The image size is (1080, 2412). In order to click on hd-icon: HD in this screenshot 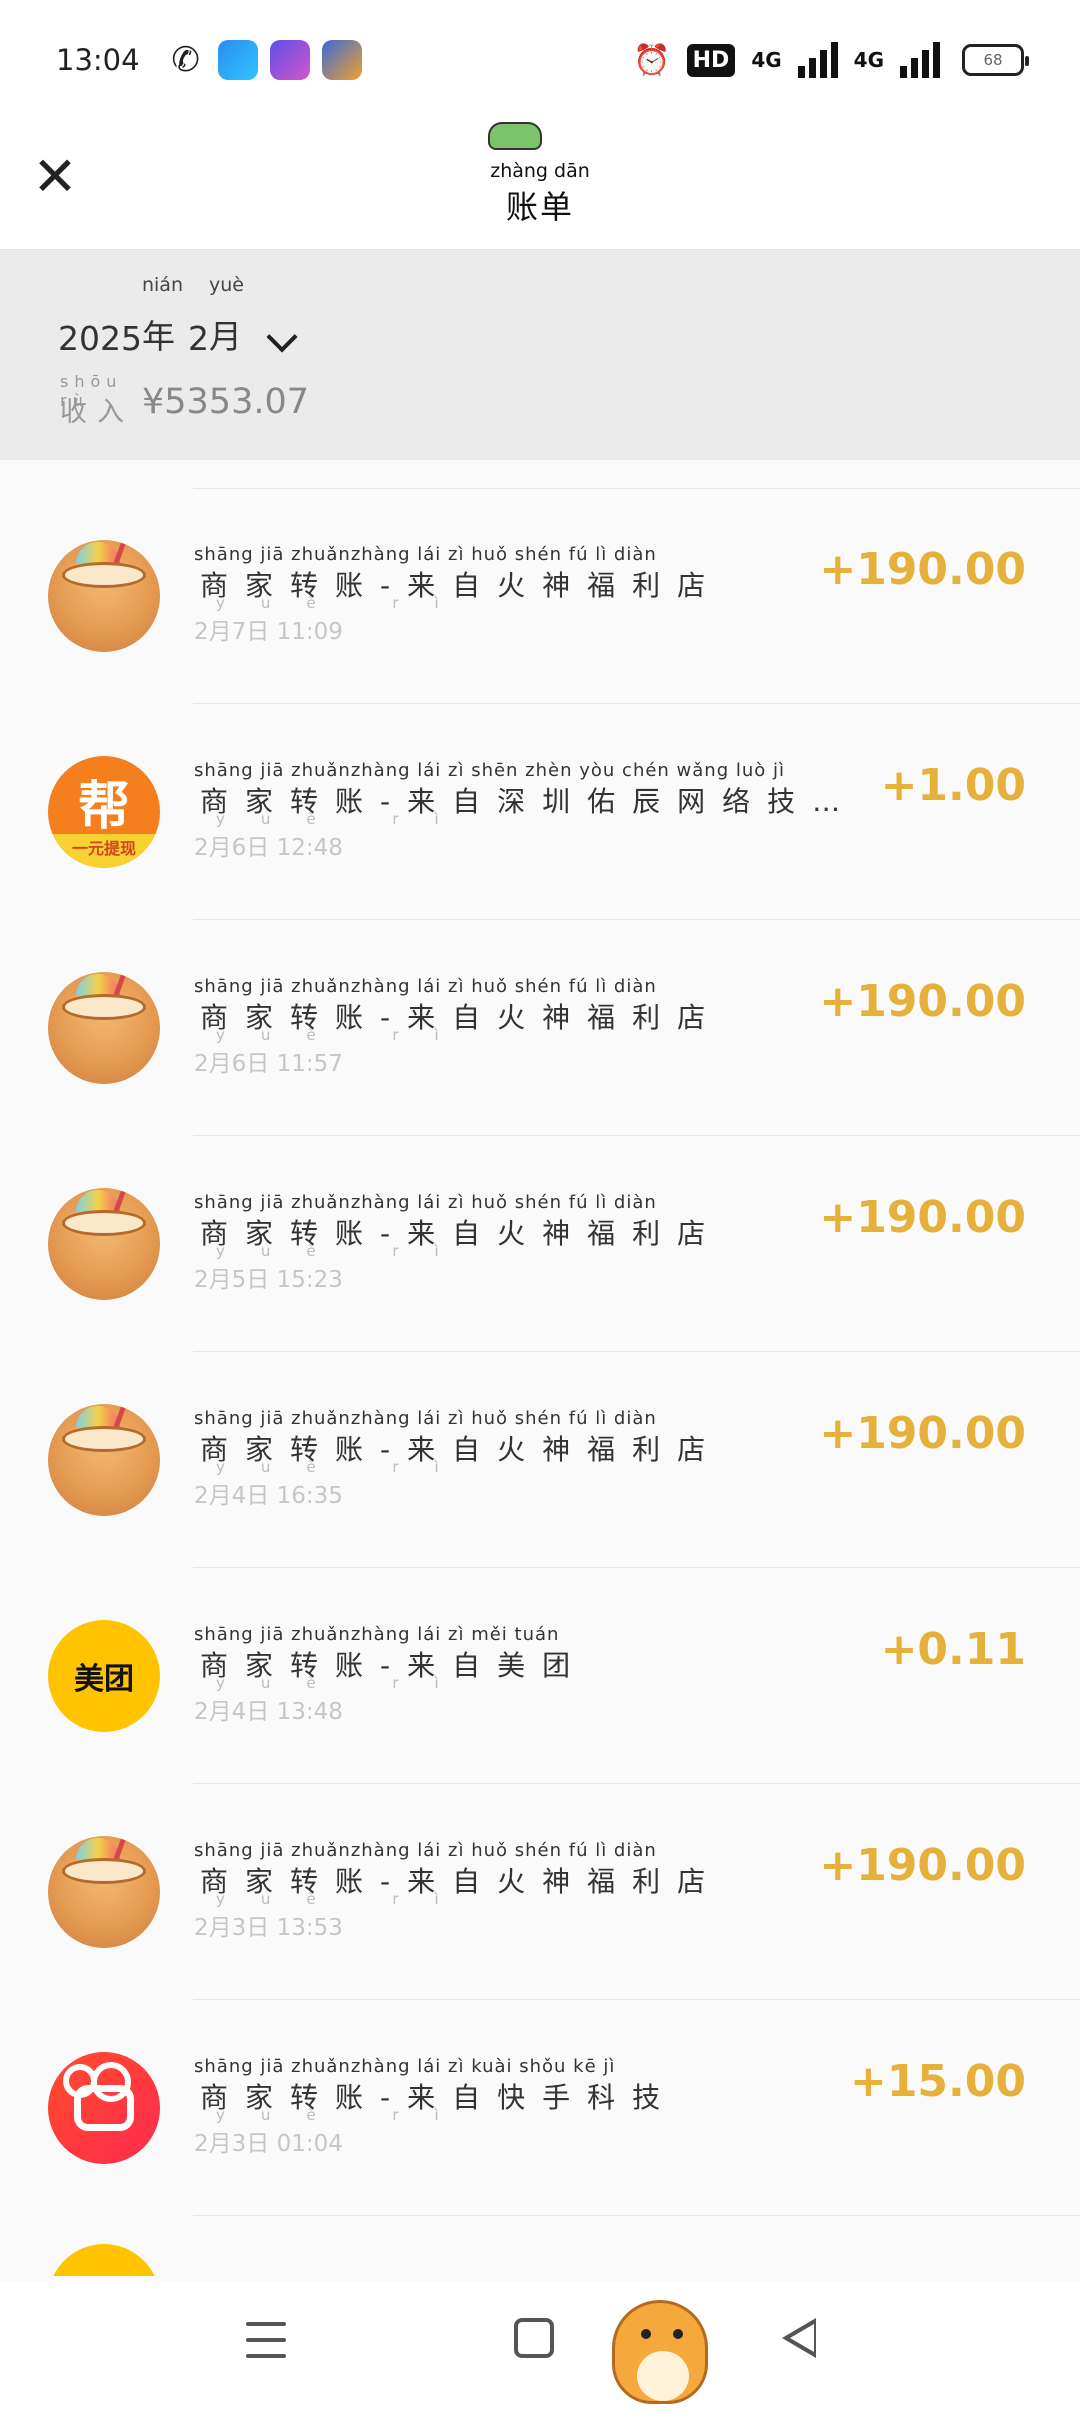, I will do `click(711, 60)`.